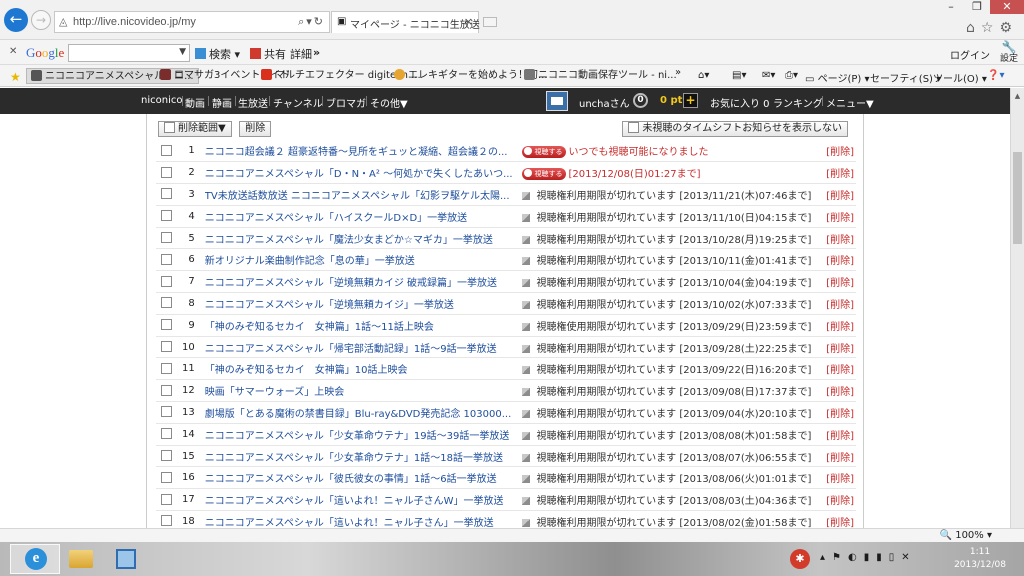 This screenshot has width=1024, height=576. What do you see at coordinates (405, 22) in the screenshot?
I see `browser-tab: ▣ マイページ - ニコニコ生放送 ×` at bounding box center [405, 22].